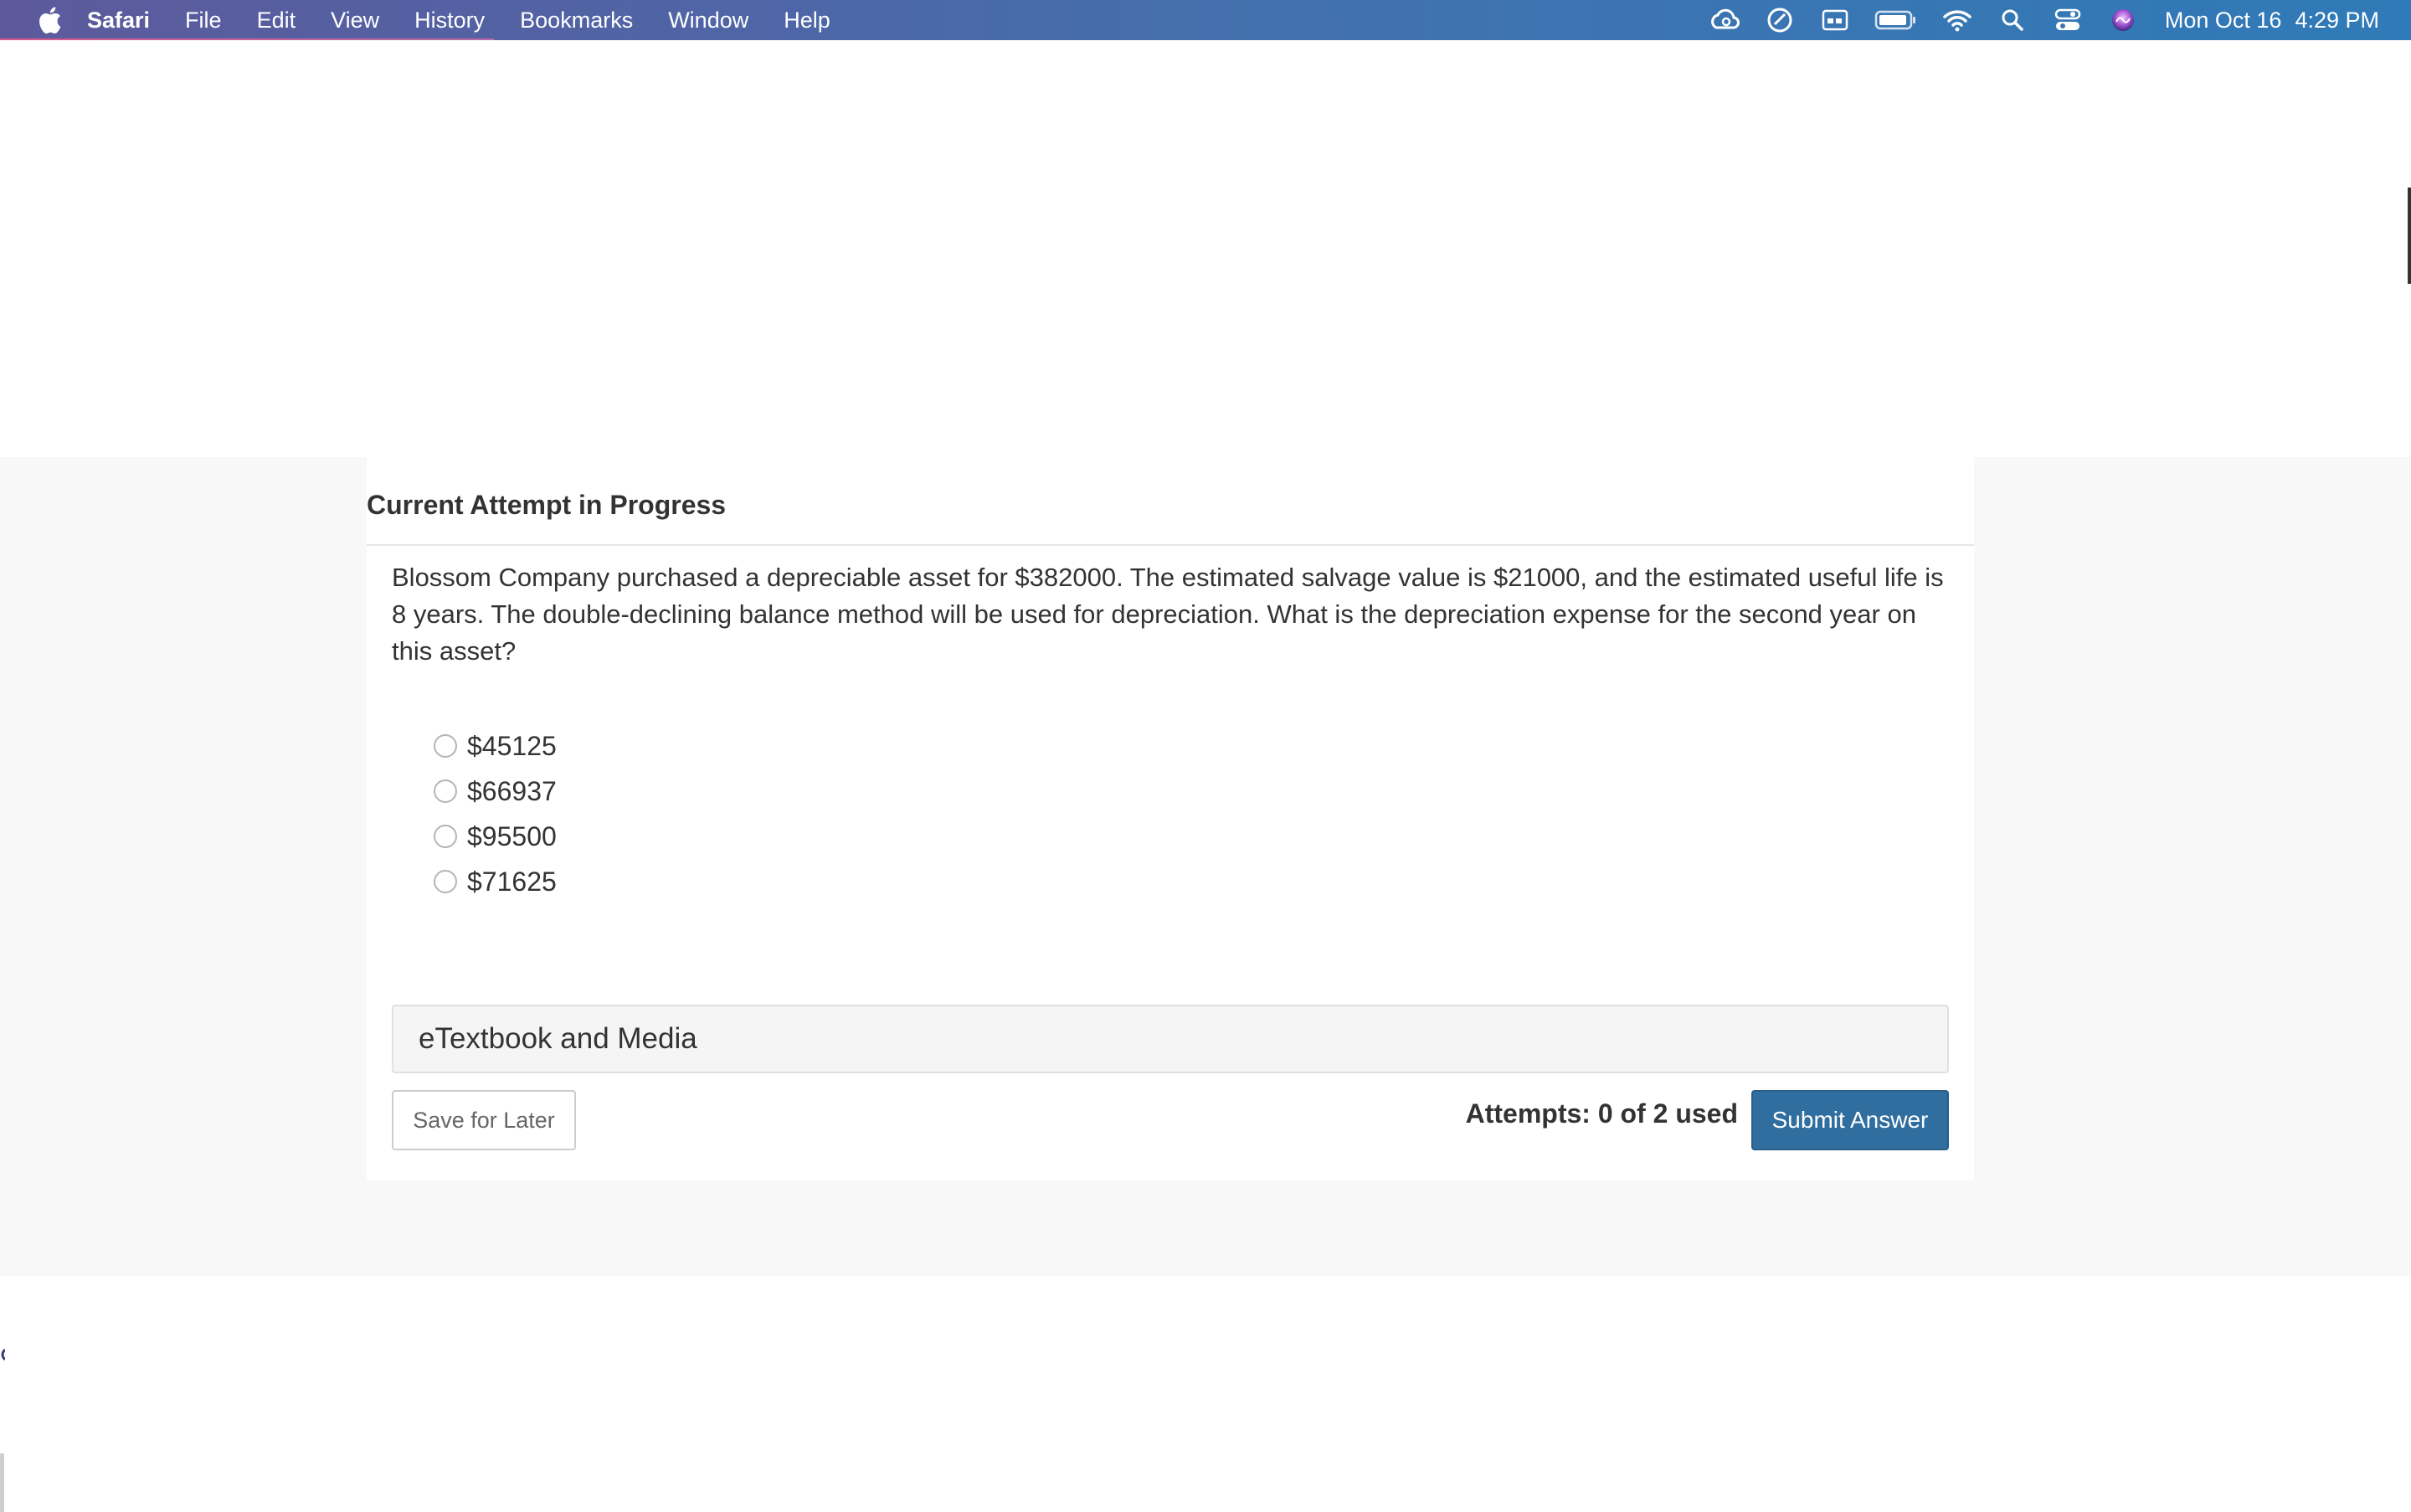 This screenshot has width=2411, height=1512. What do you see at coordinates (1850, 1120) in the screenshot?
I see `submit-answer-button: Submit Answer` at bounding box center [1850, 1120].